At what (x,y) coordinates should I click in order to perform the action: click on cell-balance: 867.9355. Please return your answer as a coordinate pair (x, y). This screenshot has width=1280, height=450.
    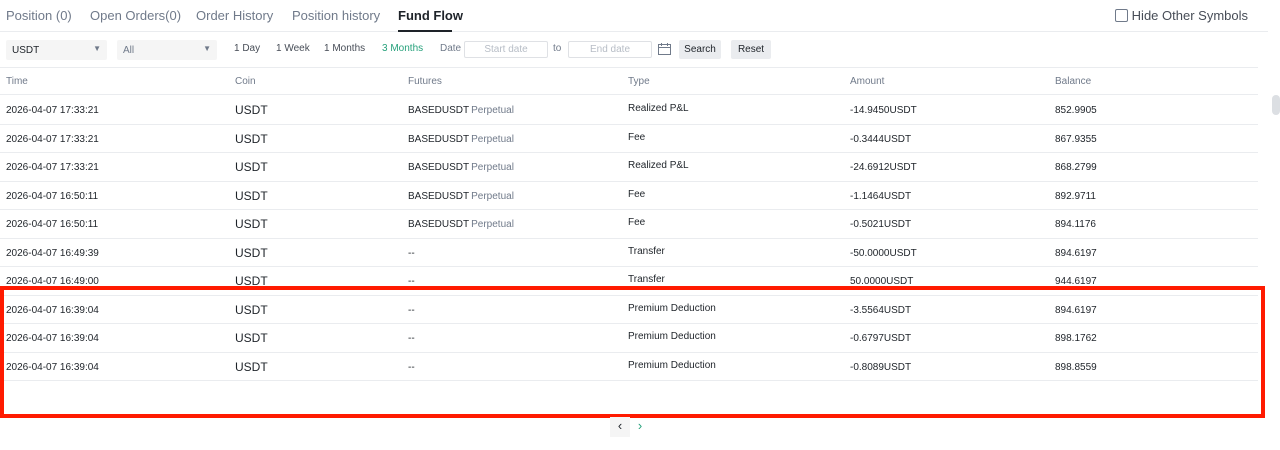
    Looking at the image, I should click on (1076, 139).